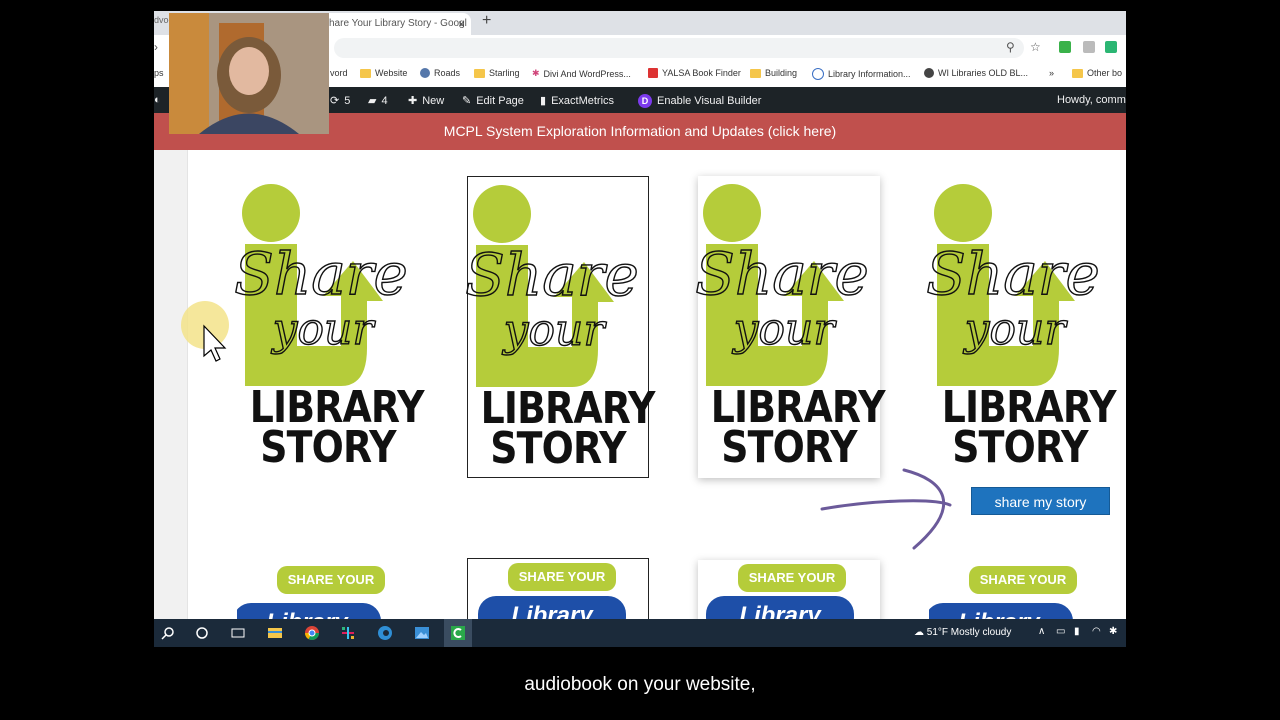  What do you see at coordinates (202, 633) in the screenshot?
I see `cortana-icon` at bounding box center [202, 633].